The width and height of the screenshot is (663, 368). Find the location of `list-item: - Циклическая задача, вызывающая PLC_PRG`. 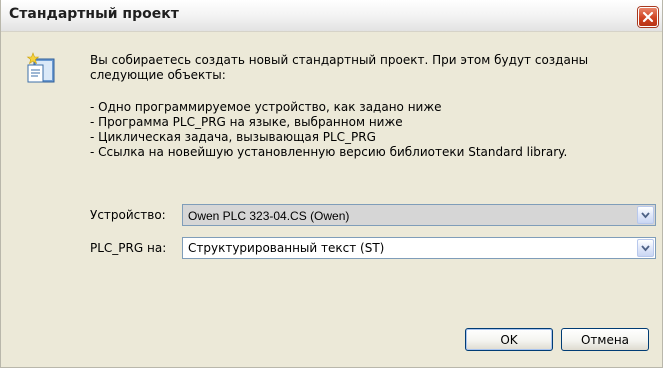

list-item: - Циклическая задача, вызывающая PLC_PRG is located at coordinates (233, 137).